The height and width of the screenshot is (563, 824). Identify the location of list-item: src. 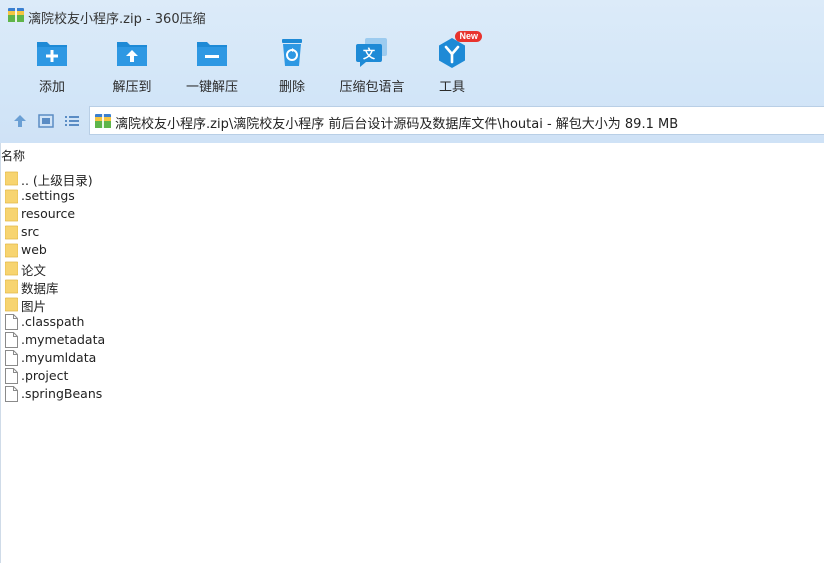
(412, 232).